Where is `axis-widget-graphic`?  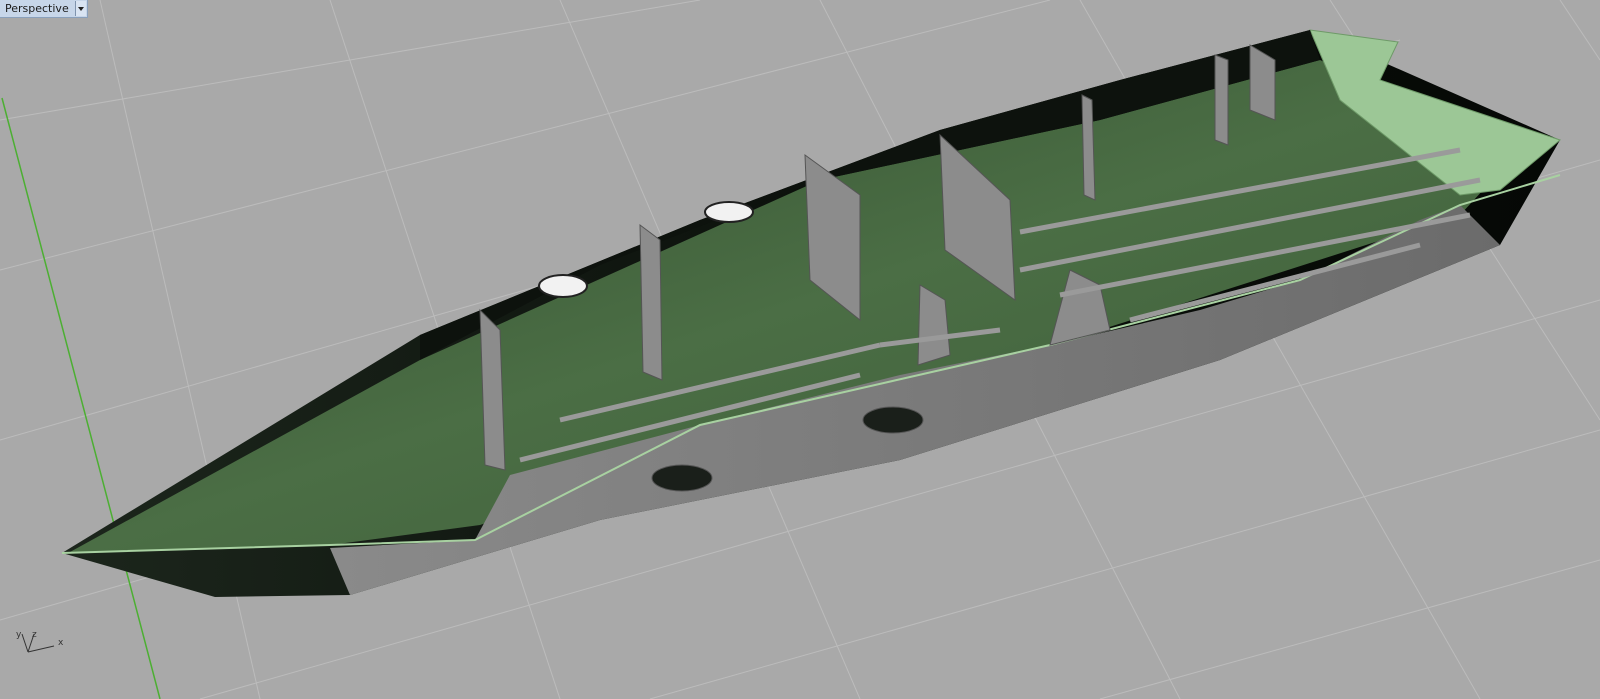 axis-widget-graphic is located at coordinates (38, 643).